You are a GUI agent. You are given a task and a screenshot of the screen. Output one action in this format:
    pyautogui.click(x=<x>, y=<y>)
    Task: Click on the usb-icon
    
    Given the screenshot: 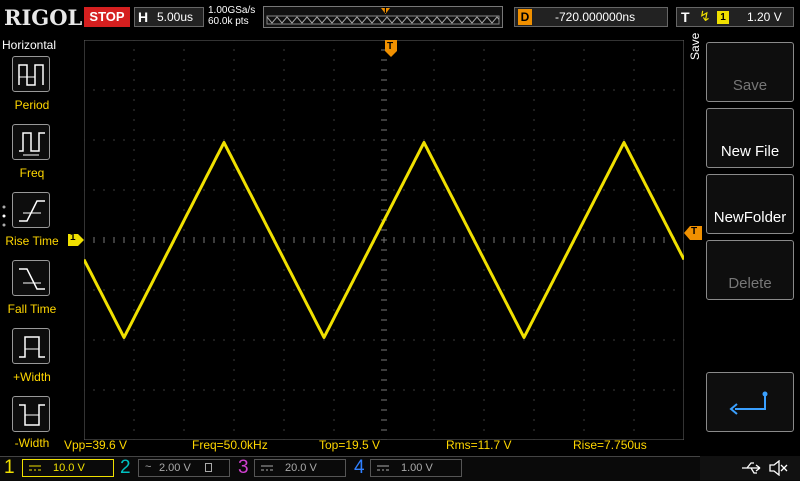 What is the action you would take?
    pyautogui.click(x=752, y=468)
    